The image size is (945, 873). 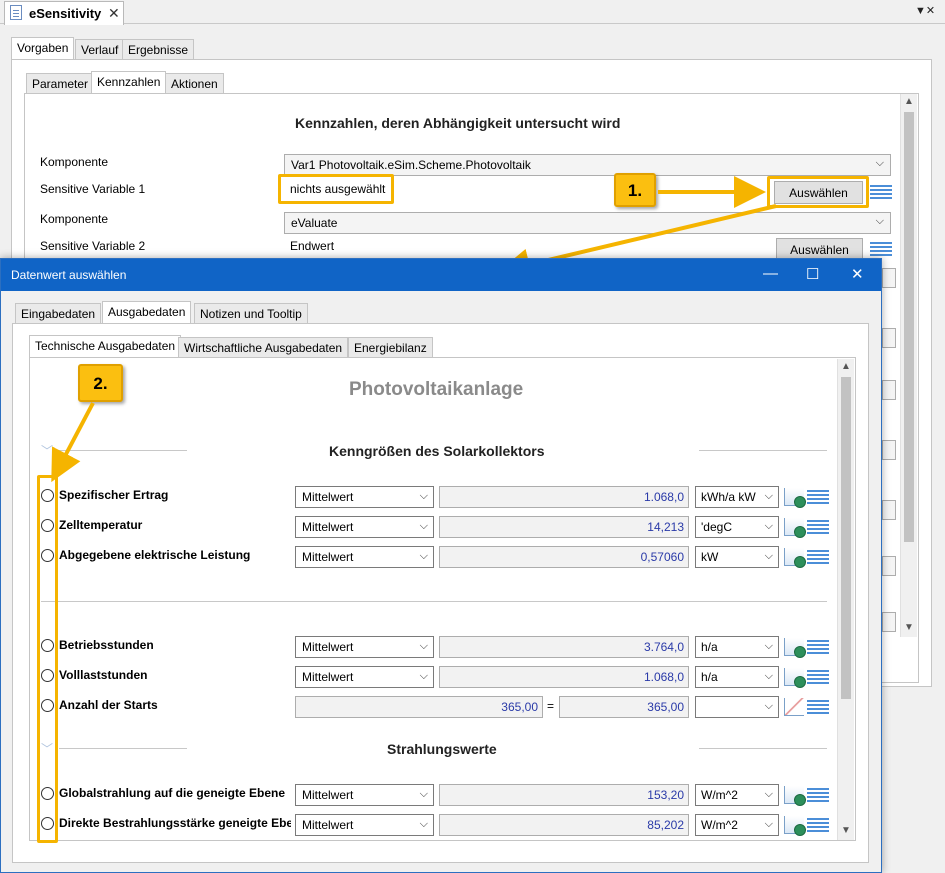 I want to click on tab-technische-ausgabedaten: Technische Ausgabedaten, so click(x=105, y=346).